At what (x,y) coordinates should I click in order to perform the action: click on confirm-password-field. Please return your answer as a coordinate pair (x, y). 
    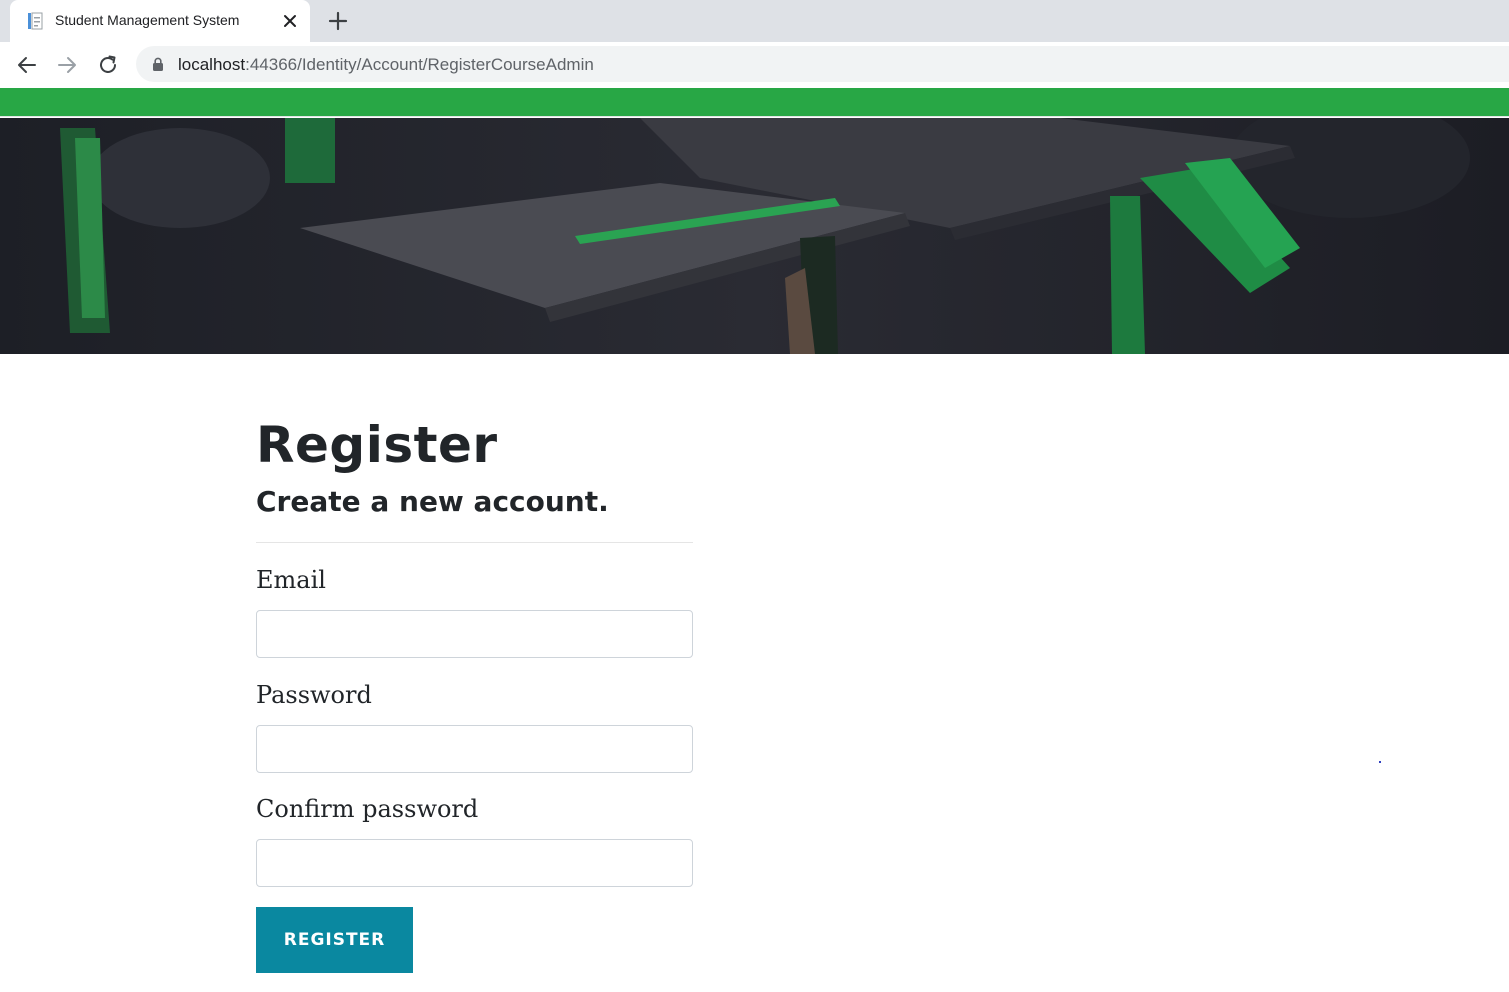
    Looking at the image, I should click on (474, 863).